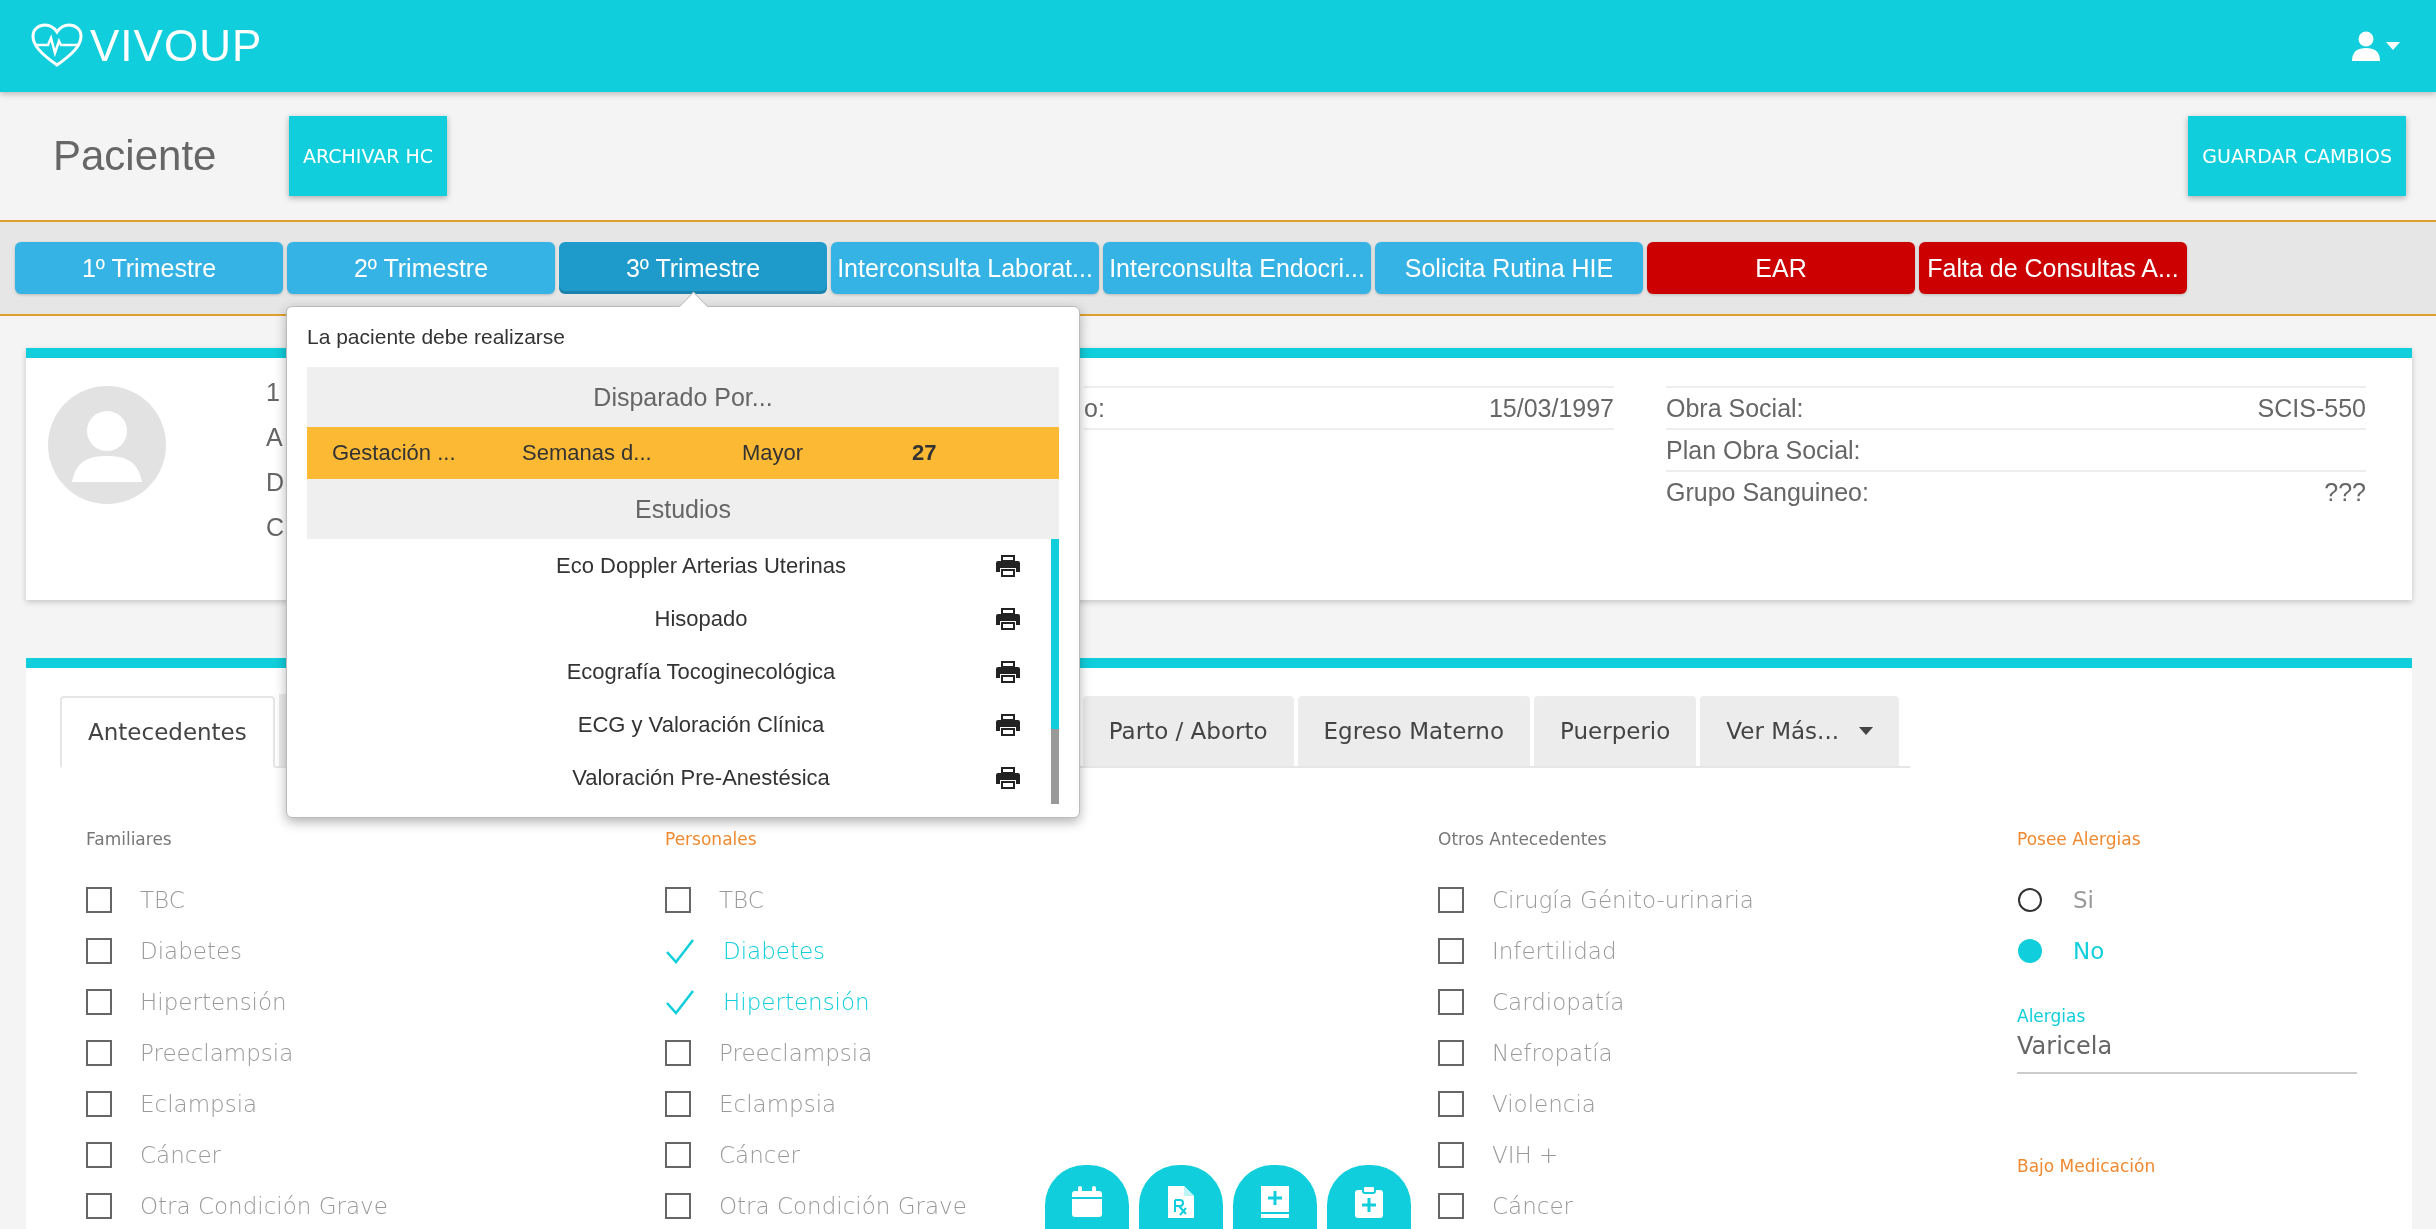 The image size is (2436, 1229). Describe the element at coordinates (129, 839) in the screenshot. I see `column-title: Familiares` at that location.